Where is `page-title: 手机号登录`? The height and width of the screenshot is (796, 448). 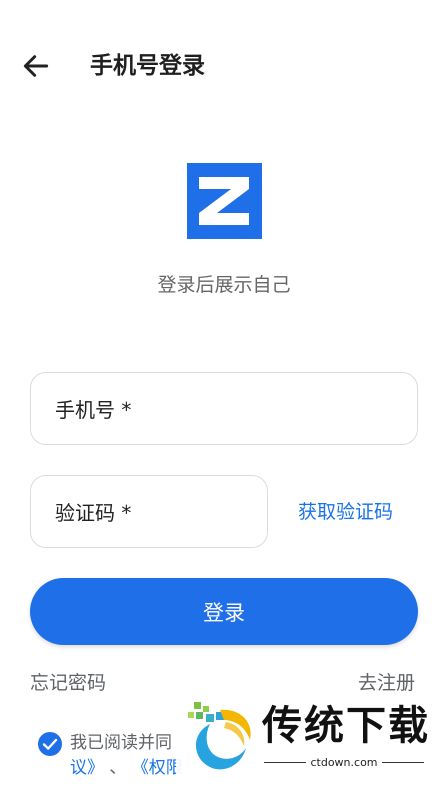
page-title: 手机号登录 is located at coordinates (147, 66).